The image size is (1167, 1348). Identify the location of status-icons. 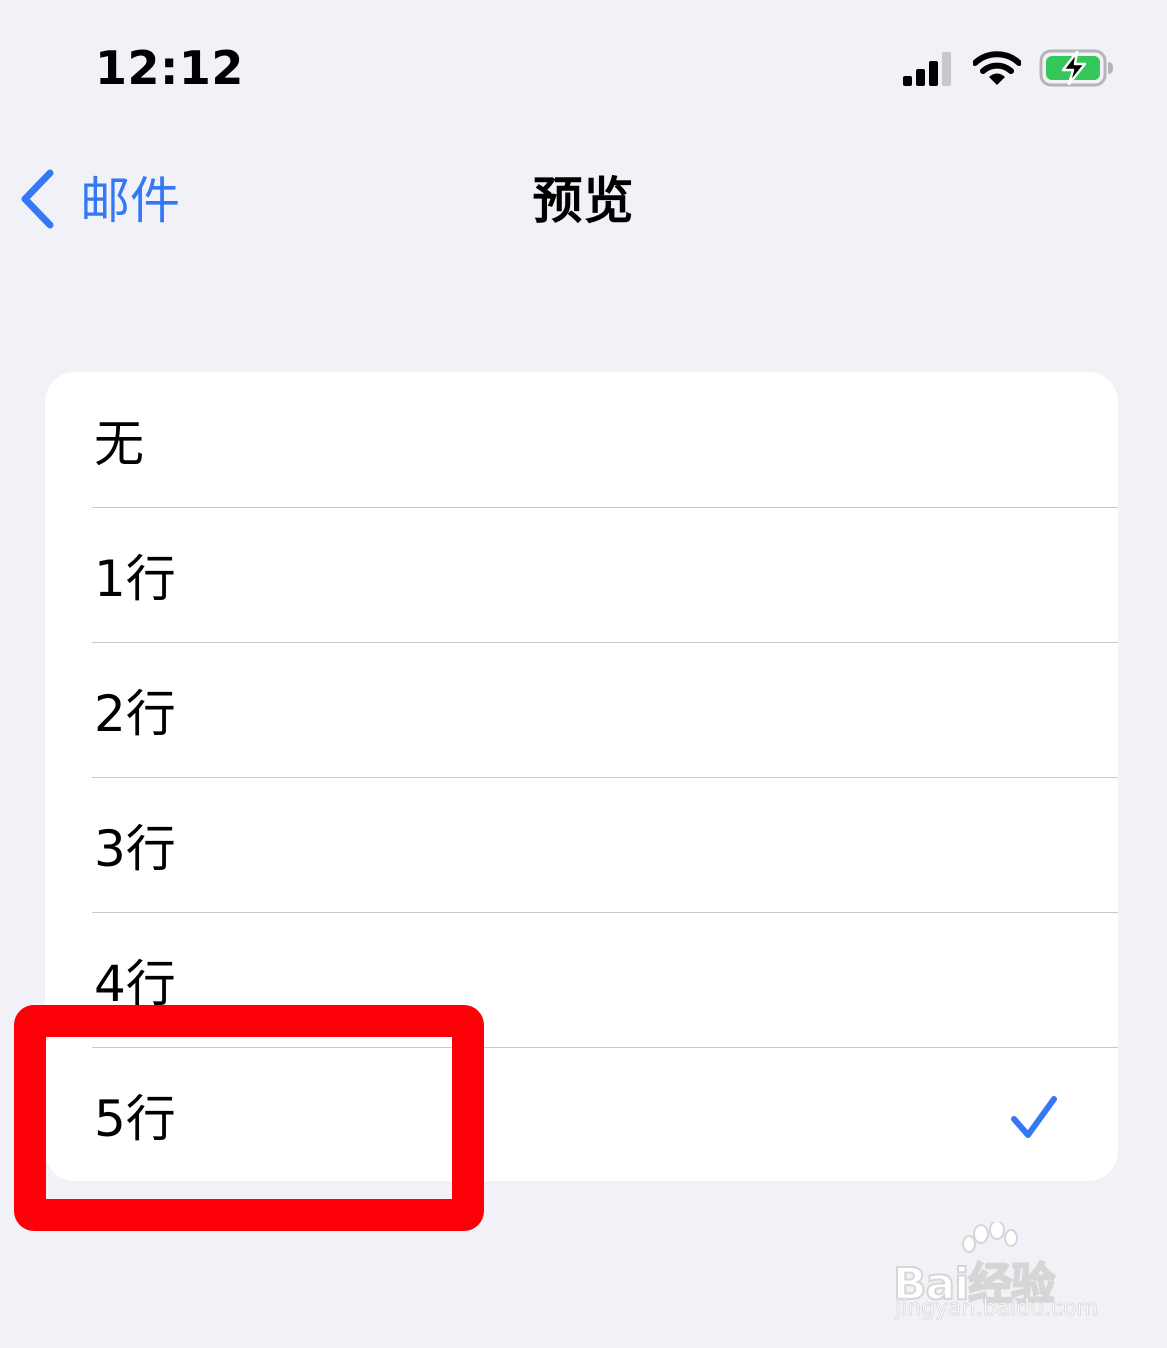
(1009, 68).